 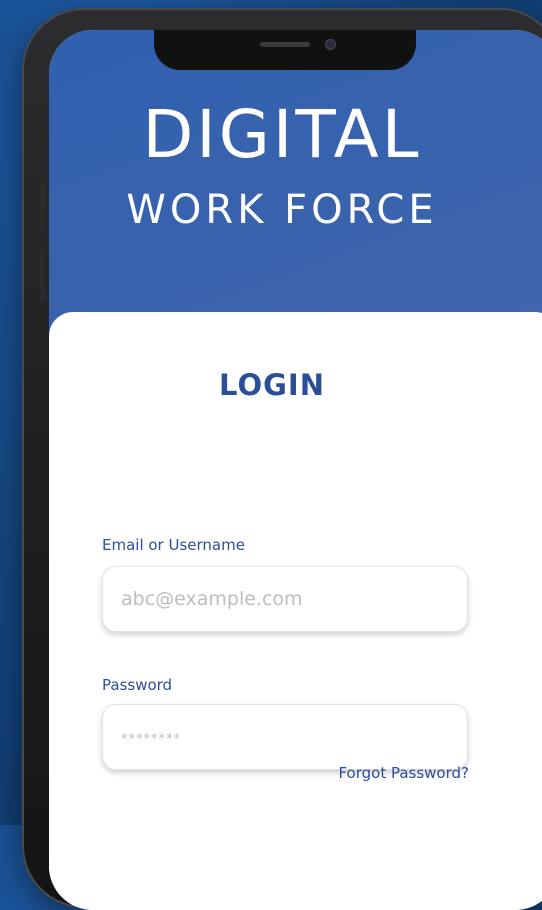 I want to click on mute-switch, so click(x=42, y=139).